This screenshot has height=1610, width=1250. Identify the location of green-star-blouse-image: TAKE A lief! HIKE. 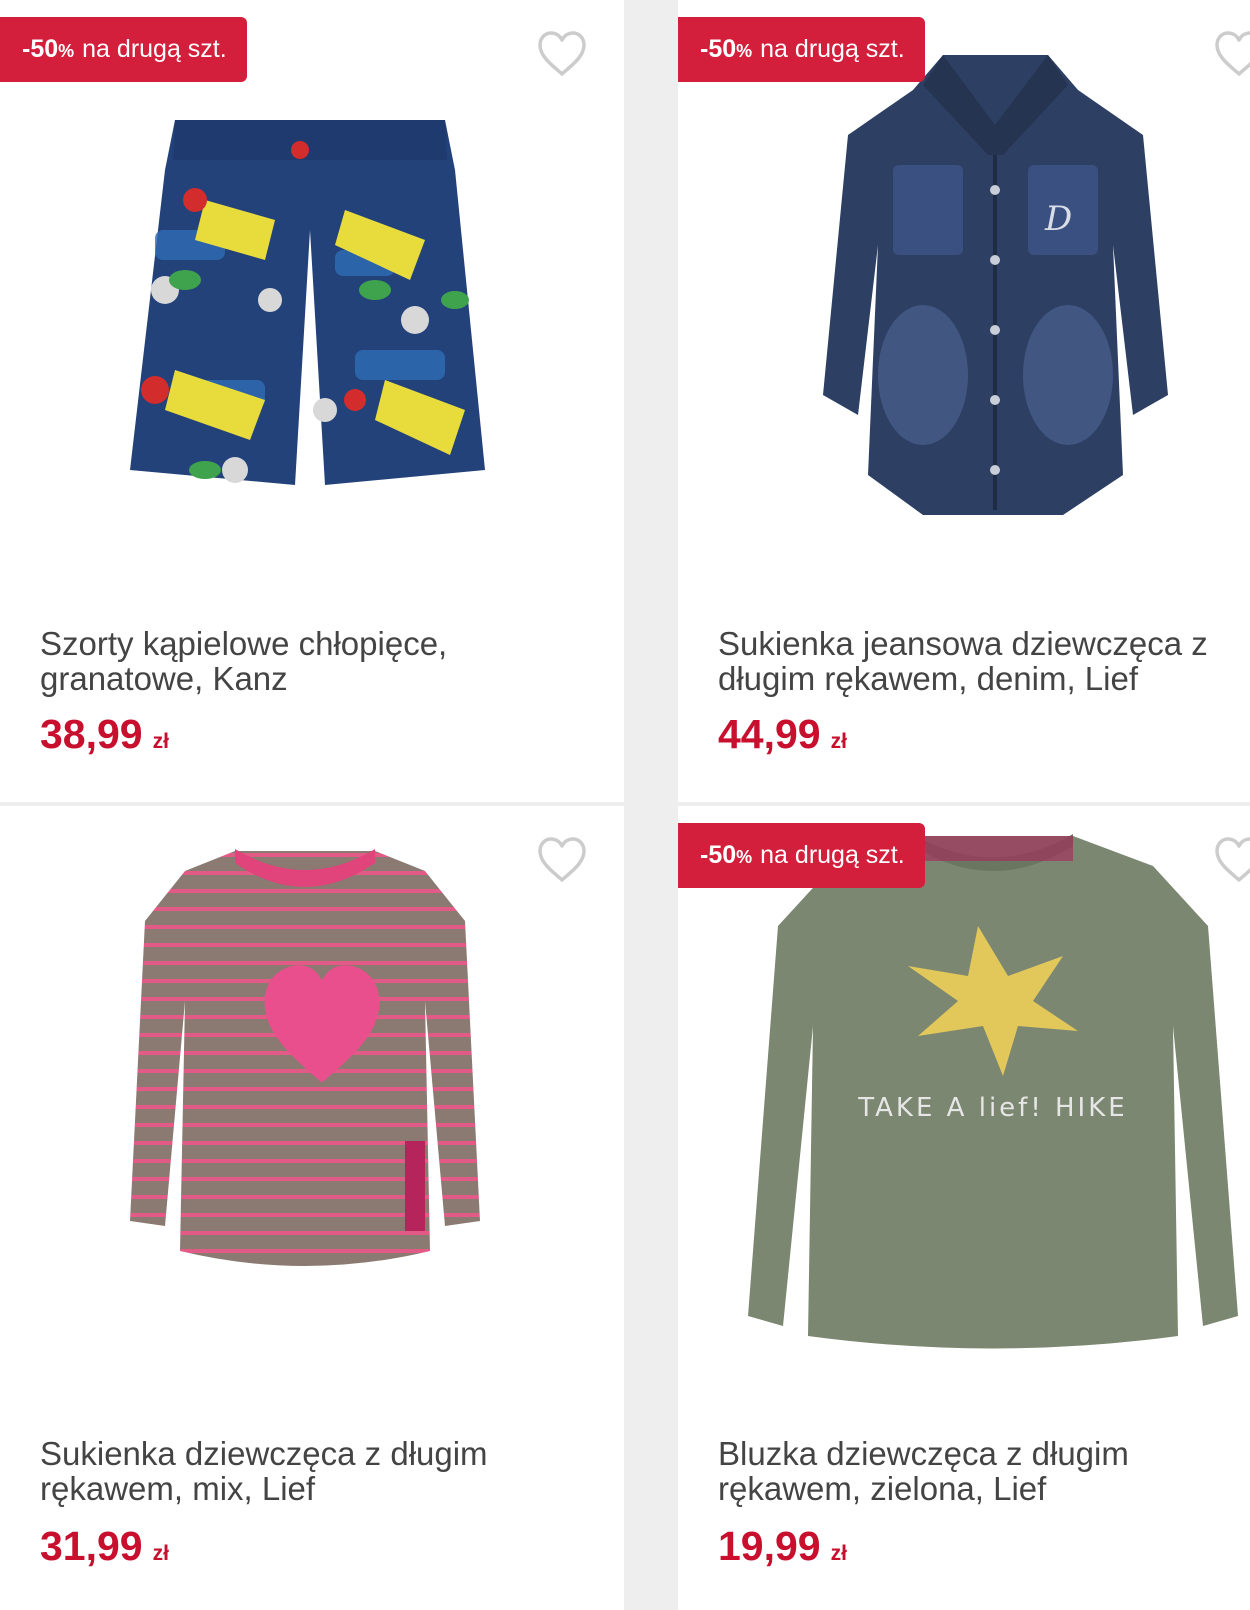
(993, 1091).